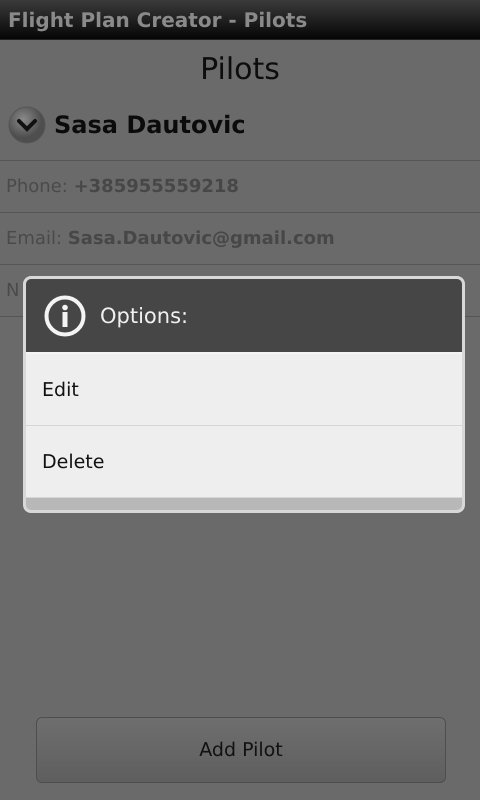  What do you see at coordinates (244, 462) in the screenshot?
I see `menu-item: Delete` at bounding box center [244, 462].